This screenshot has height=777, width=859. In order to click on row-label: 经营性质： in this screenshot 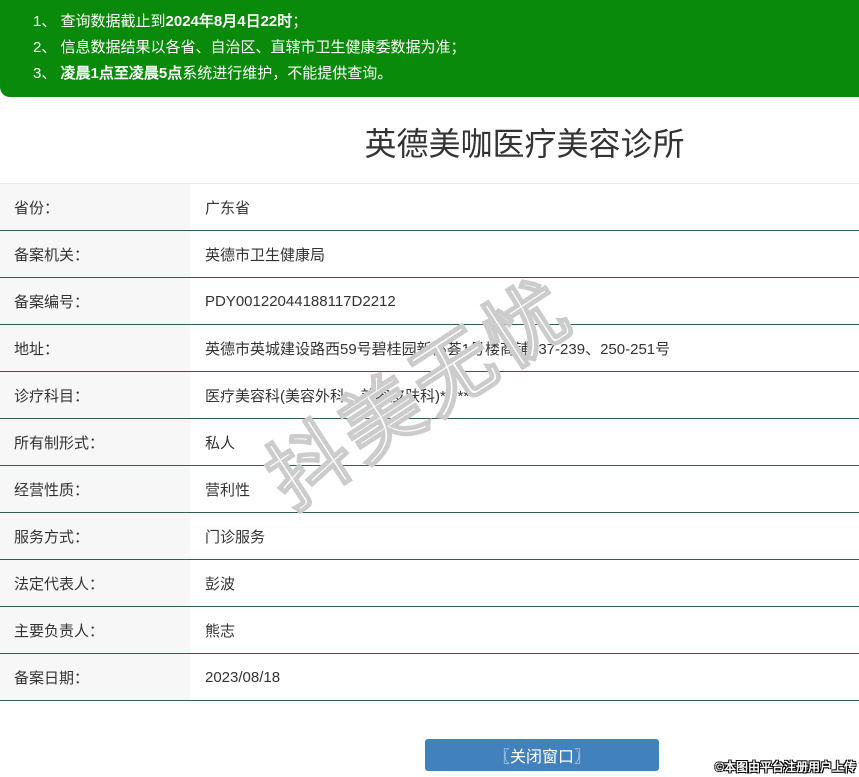, I will do `click(95, 489)`.